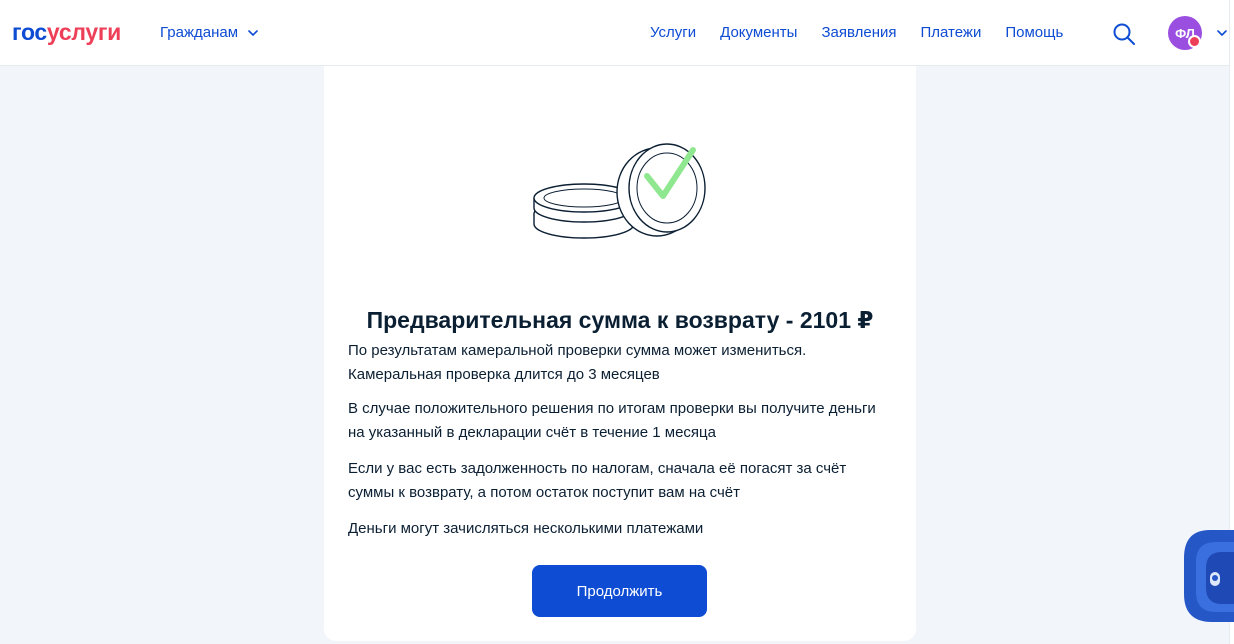 This screenshot has height=644, width=1234. Describe the element at coordinates (673, 33) in the screenshot. I see `nav-item-services: Услуги` at that location.